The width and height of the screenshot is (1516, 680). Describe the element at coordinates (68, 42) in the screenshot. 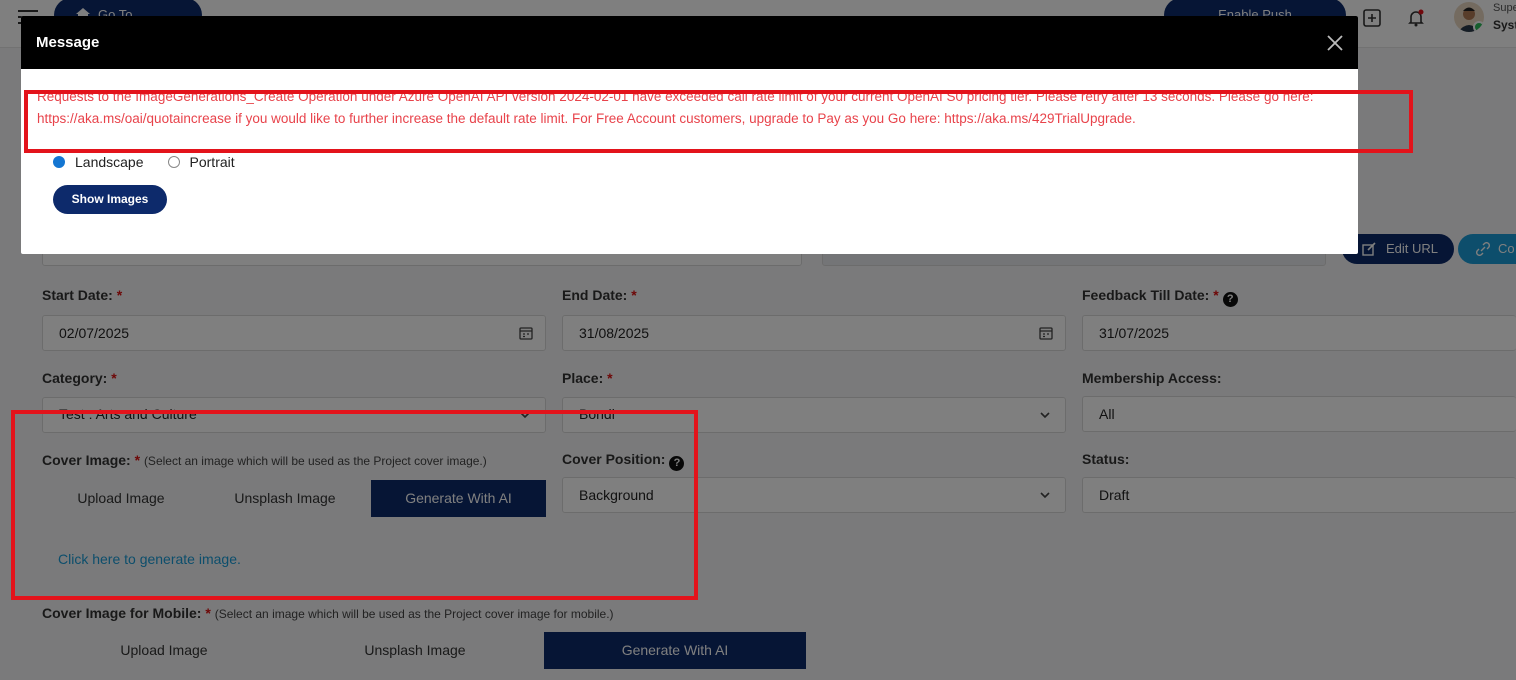

I see `modal-title: Message` at that location.